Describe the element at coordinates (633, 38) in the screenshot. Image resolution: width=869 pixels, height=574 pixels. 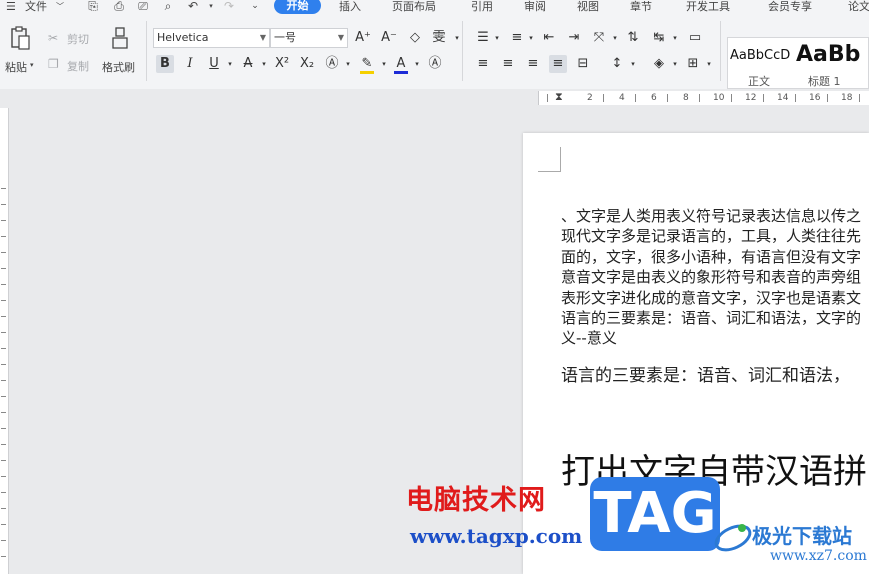
I see `sort-icon: ⇅` at that location.